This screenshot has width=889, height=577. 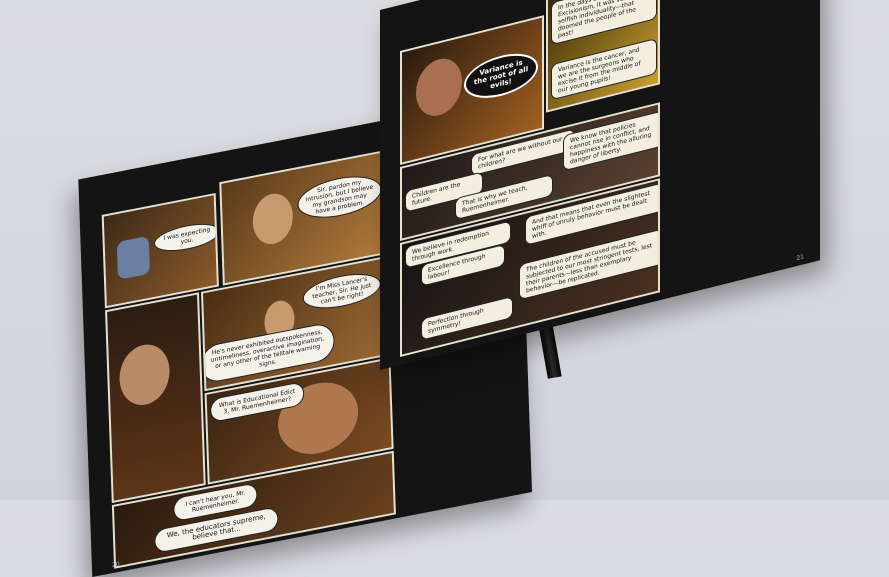 I want to click on principal-face, so click(x=144, y=375).